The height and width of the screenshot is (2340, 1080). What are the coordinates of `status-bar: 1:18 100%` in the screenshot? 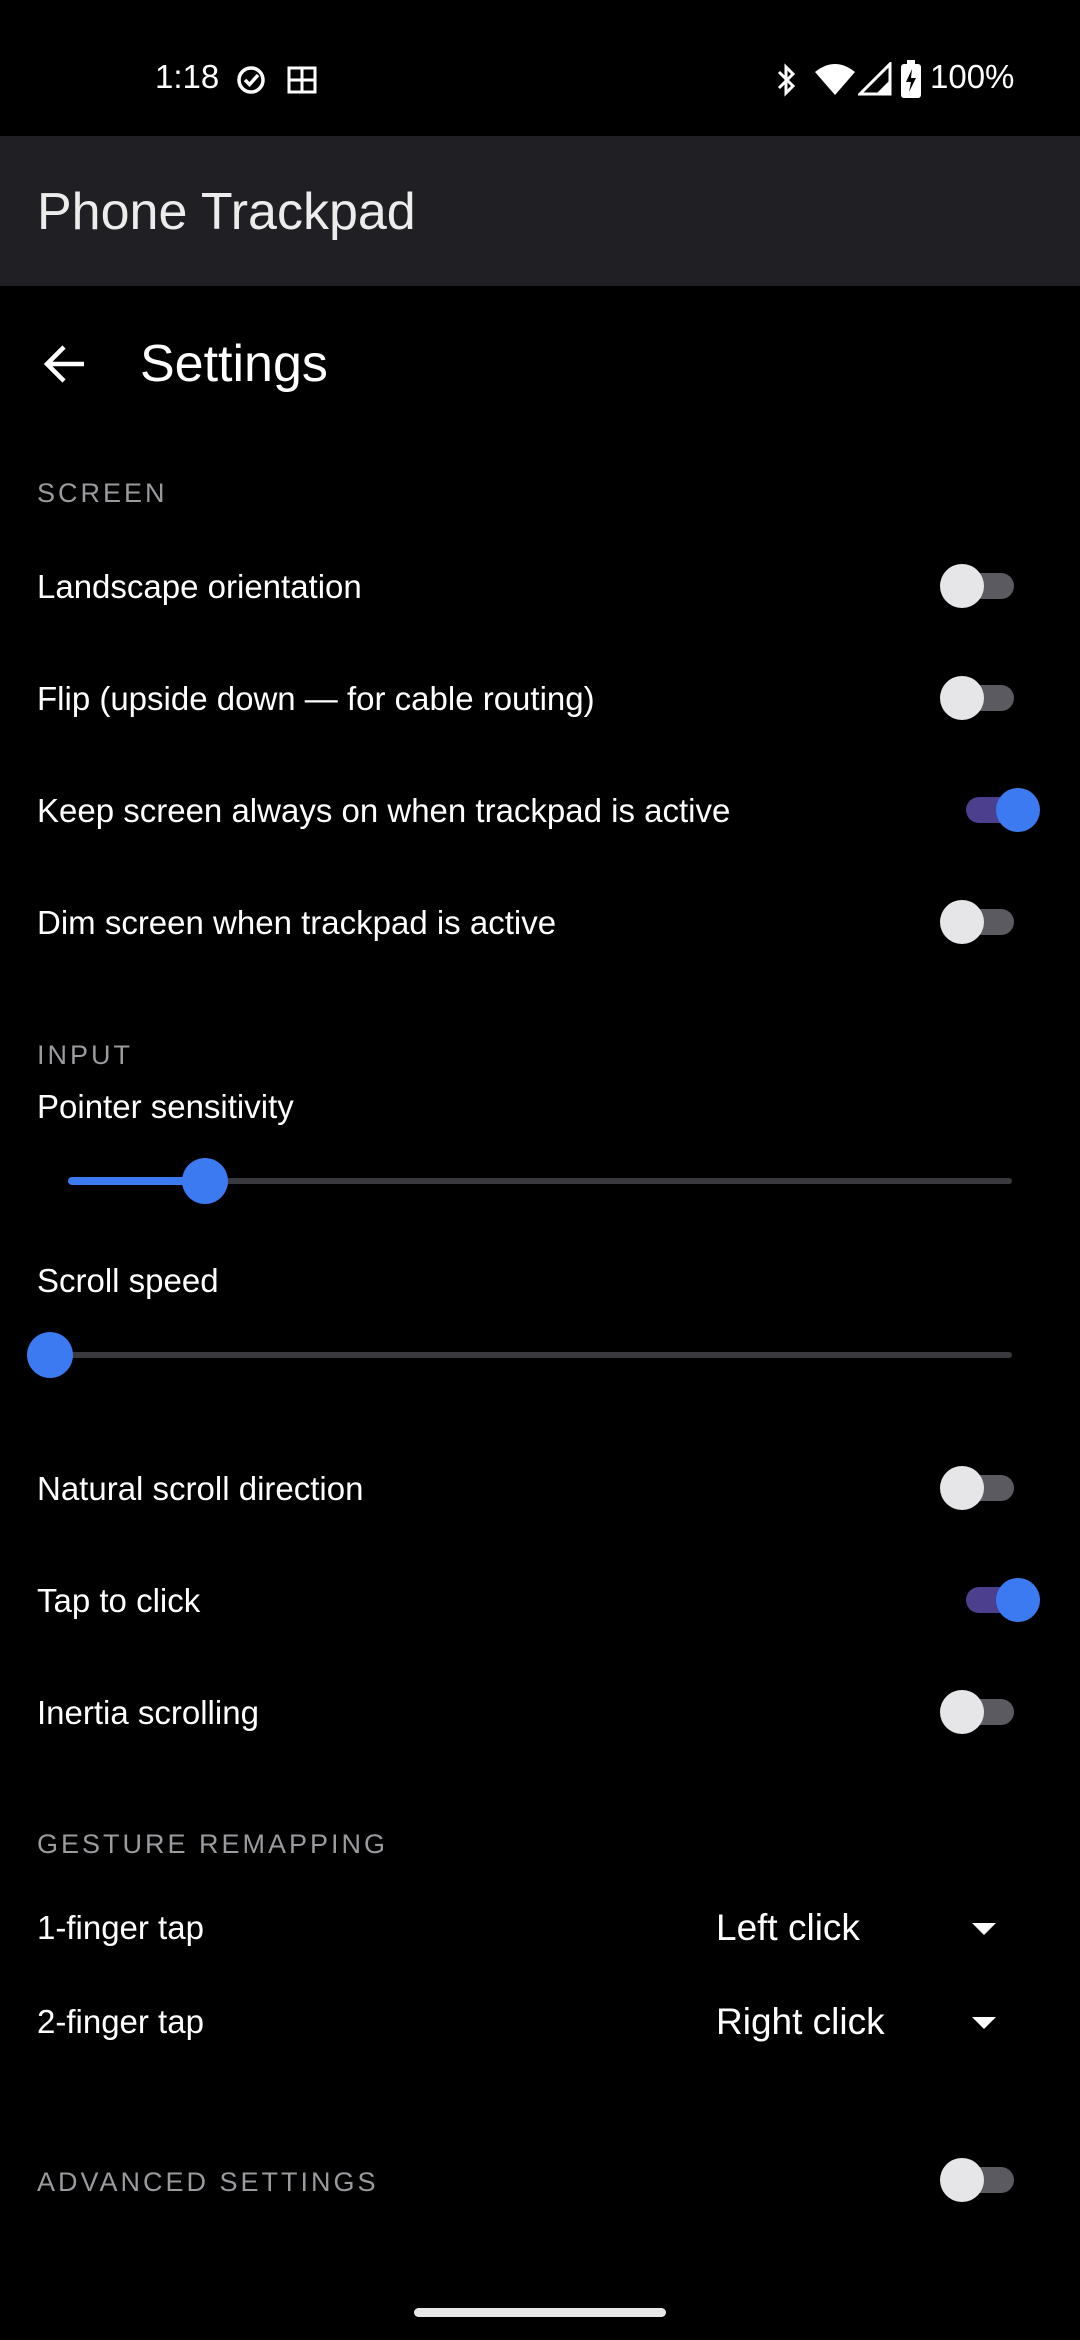 It's located at (540, 68).